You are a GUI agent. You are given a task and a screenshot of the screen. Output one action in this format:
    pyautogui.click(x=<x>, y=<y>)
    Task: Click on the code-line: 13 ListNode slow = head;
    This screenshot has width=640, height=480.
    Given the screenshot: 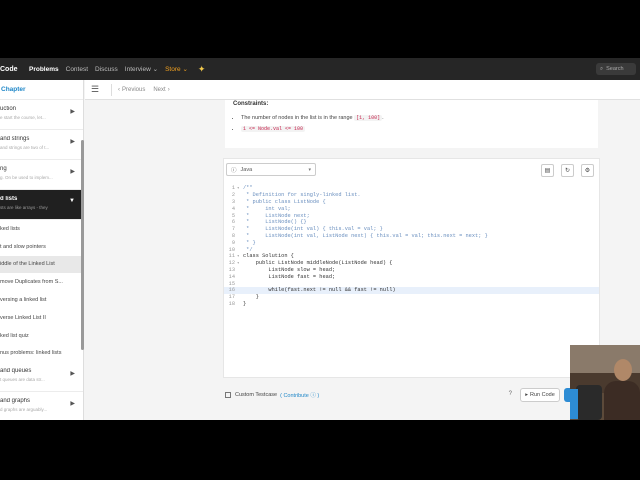 What is the action you would take?
    pyautogui.click(x=411, y=270)
    